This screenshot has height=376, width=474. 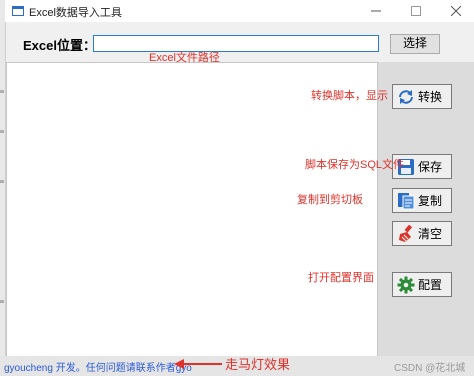 What do you see at coordinates (59, 45) in the screenshot?
I see `excel-path-label: Excel位置：` at bounding box center [59, 45].